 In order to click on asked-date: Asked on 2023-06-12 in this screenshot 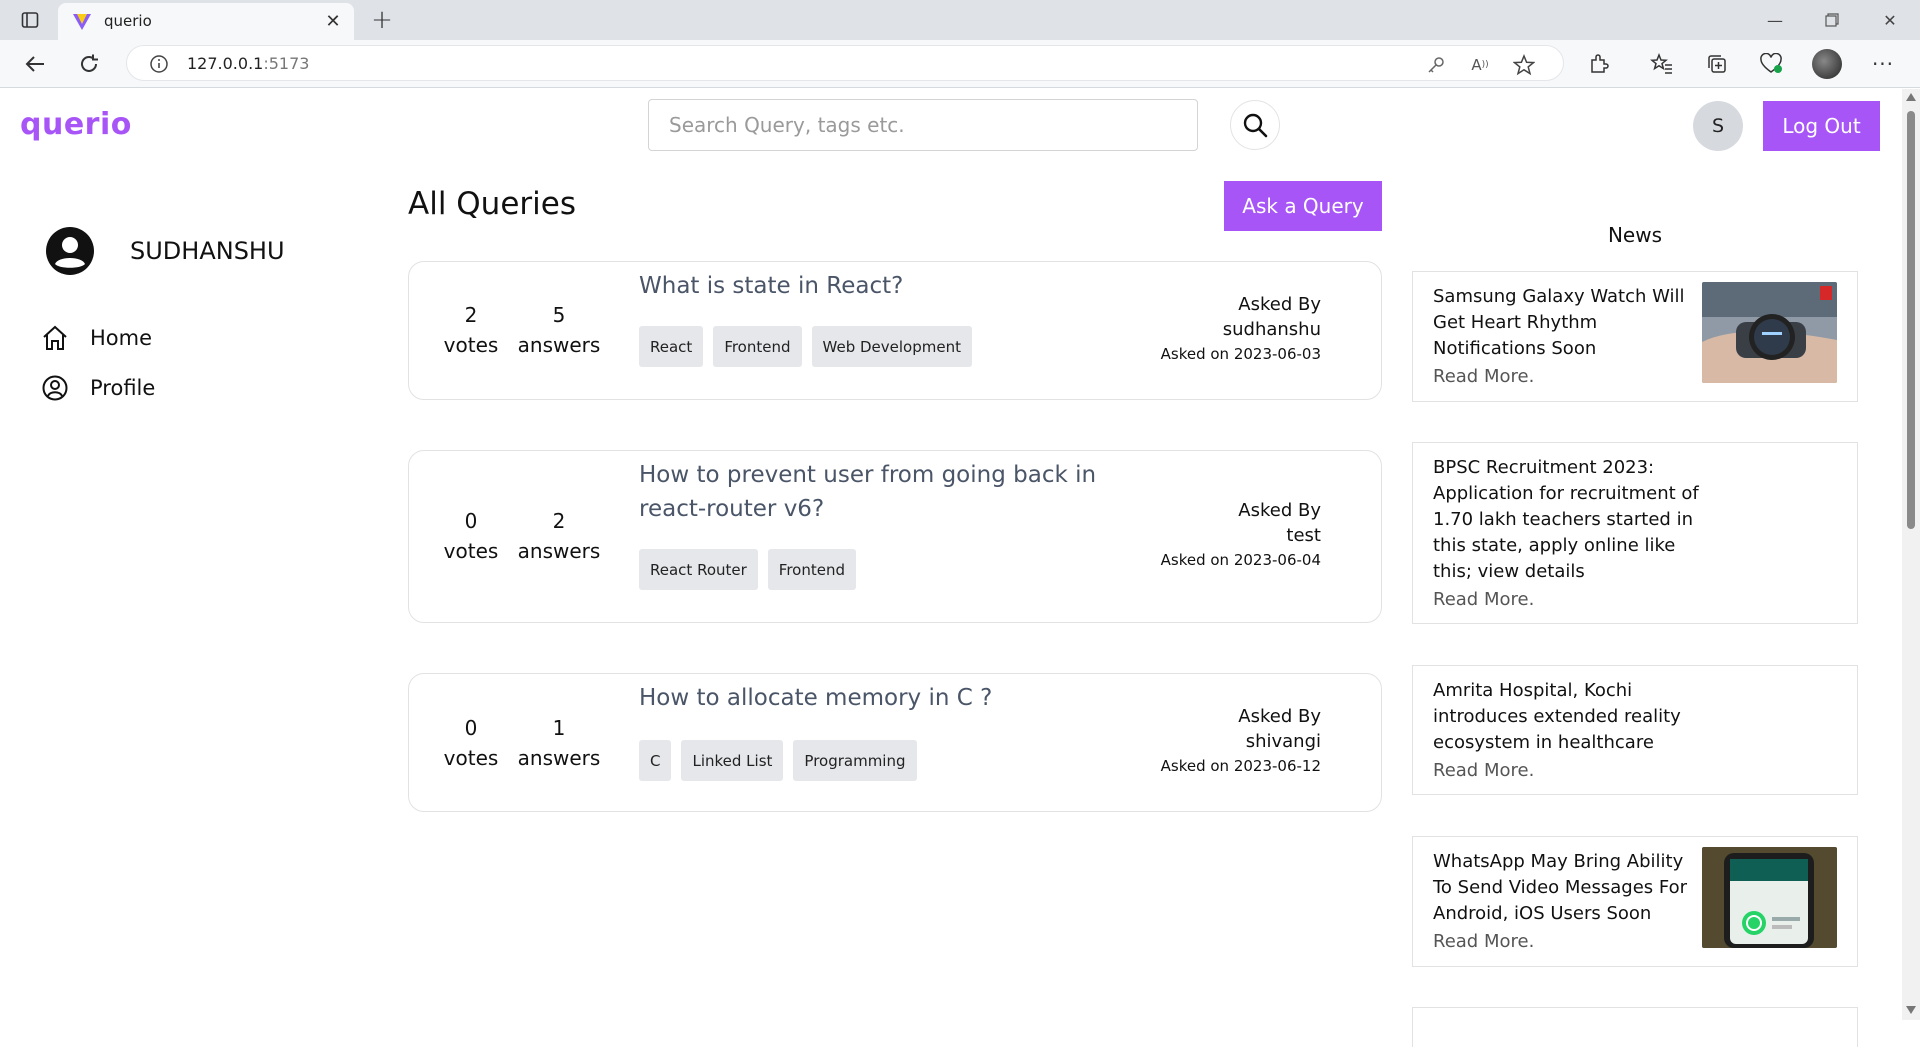, I will do `click(1240, 766)`.